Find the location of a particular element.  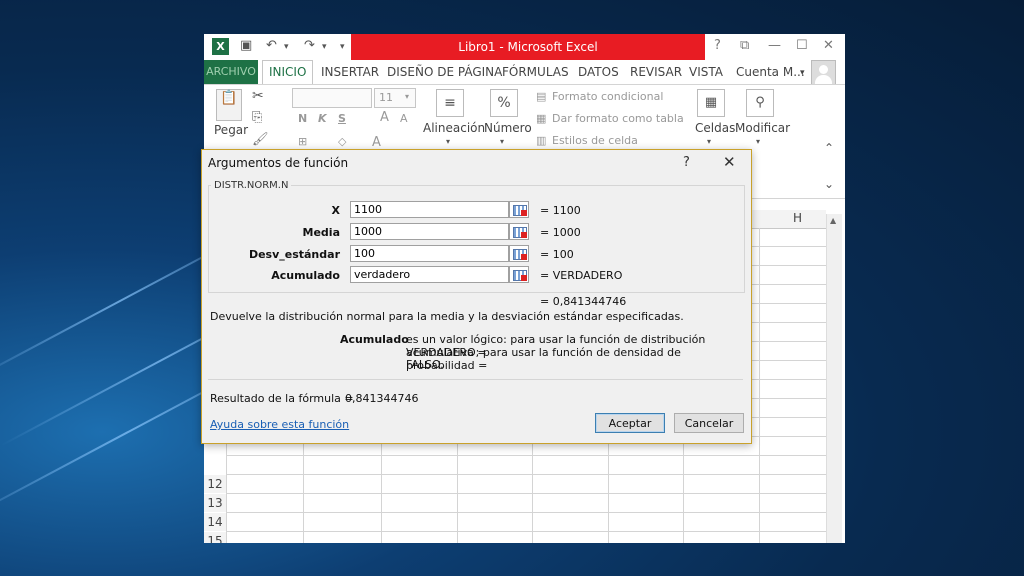

arg-label-x: X is located at coordinates (335, 210).